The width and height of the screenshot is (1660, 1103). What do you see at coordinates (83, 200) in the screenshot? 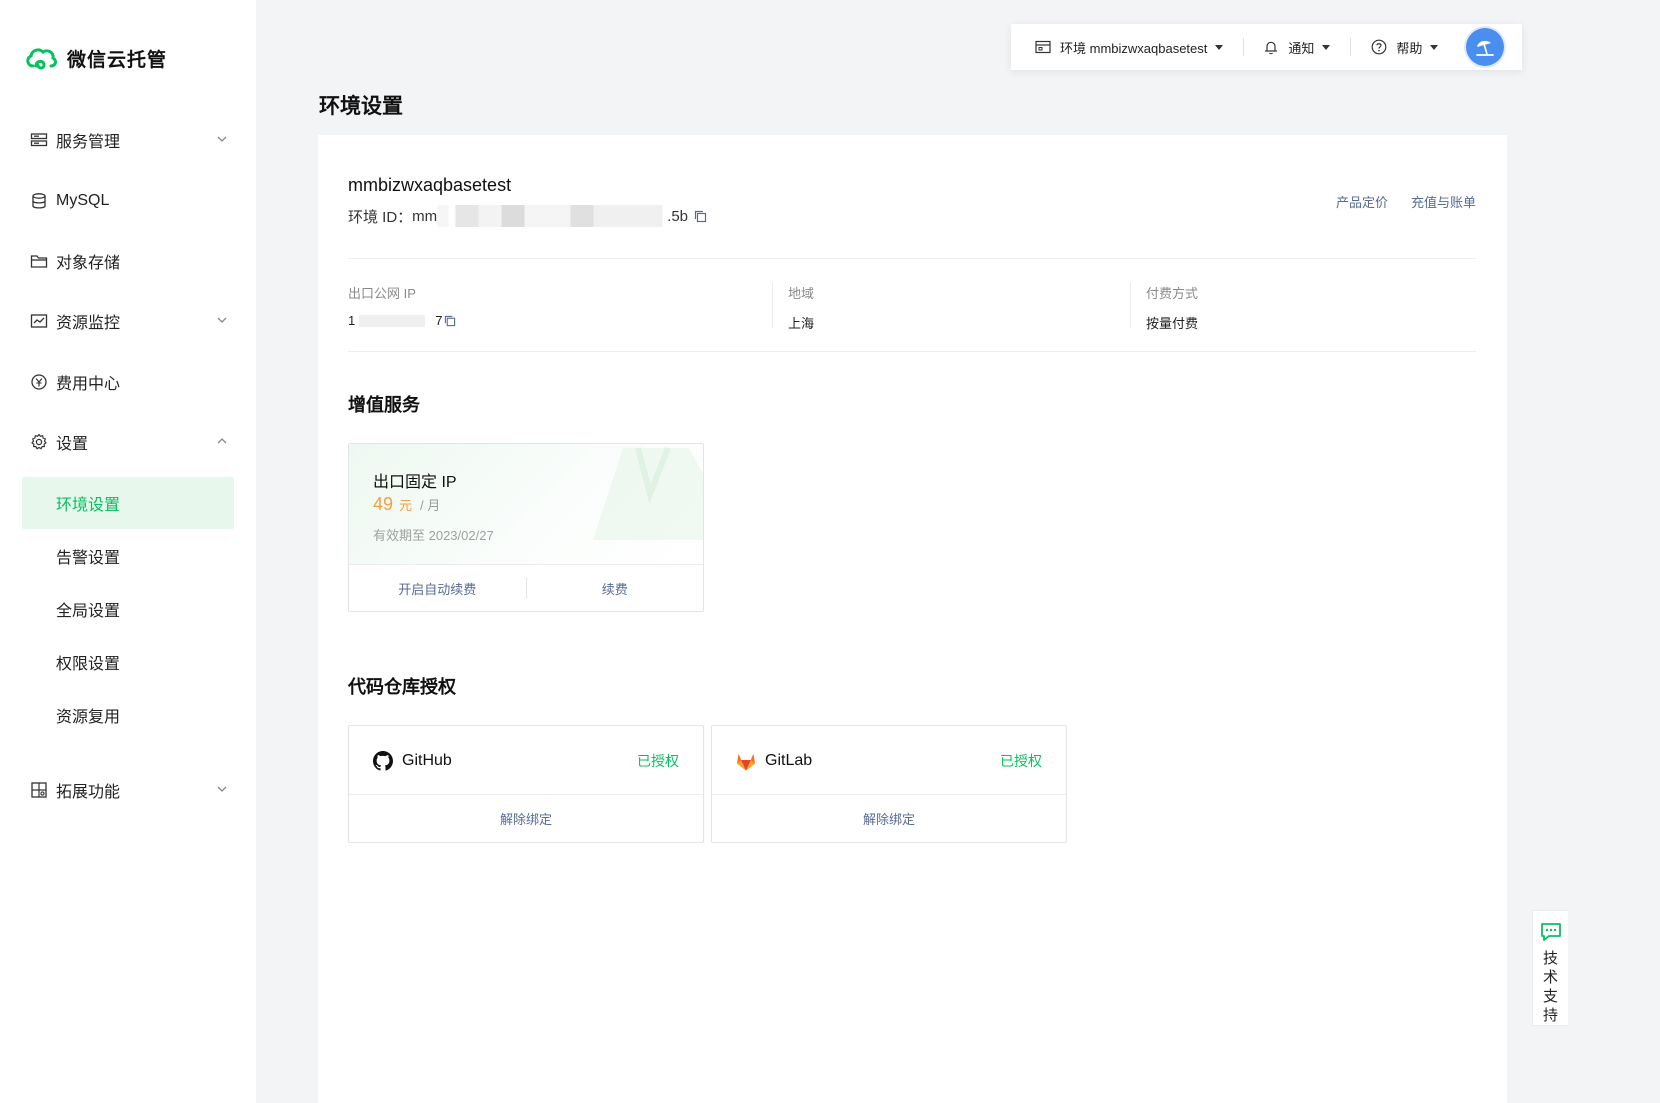
I see `sidebar-item-label: MySQL` at bounding box center [83, 200].